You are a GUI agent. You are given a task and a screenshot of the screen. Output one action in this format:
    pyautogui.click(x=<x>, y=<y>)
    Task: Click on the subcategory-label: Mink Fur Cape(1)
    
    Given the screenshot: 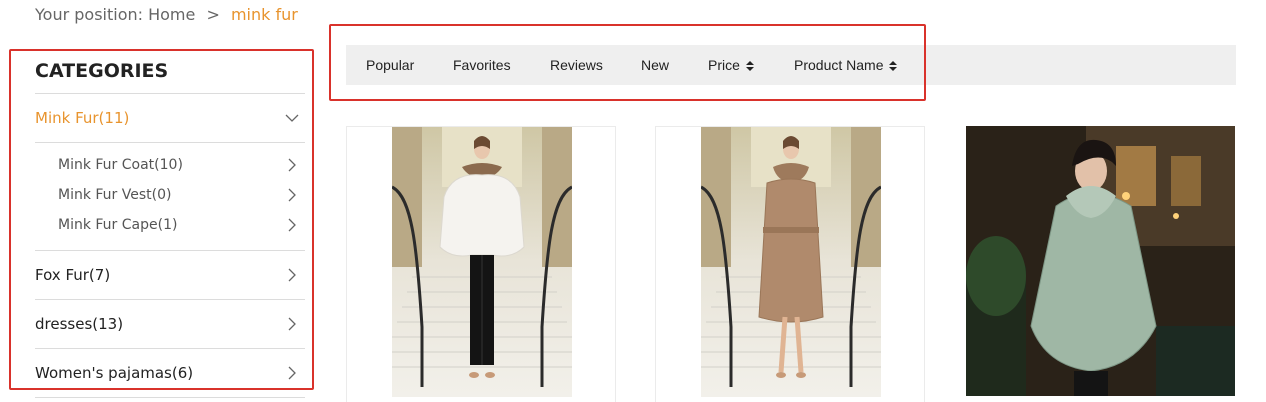 What is the action you would take?
    pyautogui.click(x=118, y=225)
    